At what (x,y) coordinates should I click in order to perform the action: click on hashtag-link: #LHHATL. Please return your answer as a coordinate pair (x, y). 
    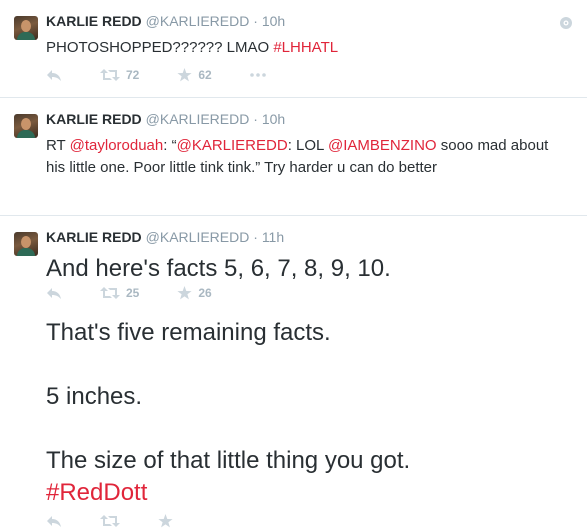
    Looking at the image, I should click on (305, 47).